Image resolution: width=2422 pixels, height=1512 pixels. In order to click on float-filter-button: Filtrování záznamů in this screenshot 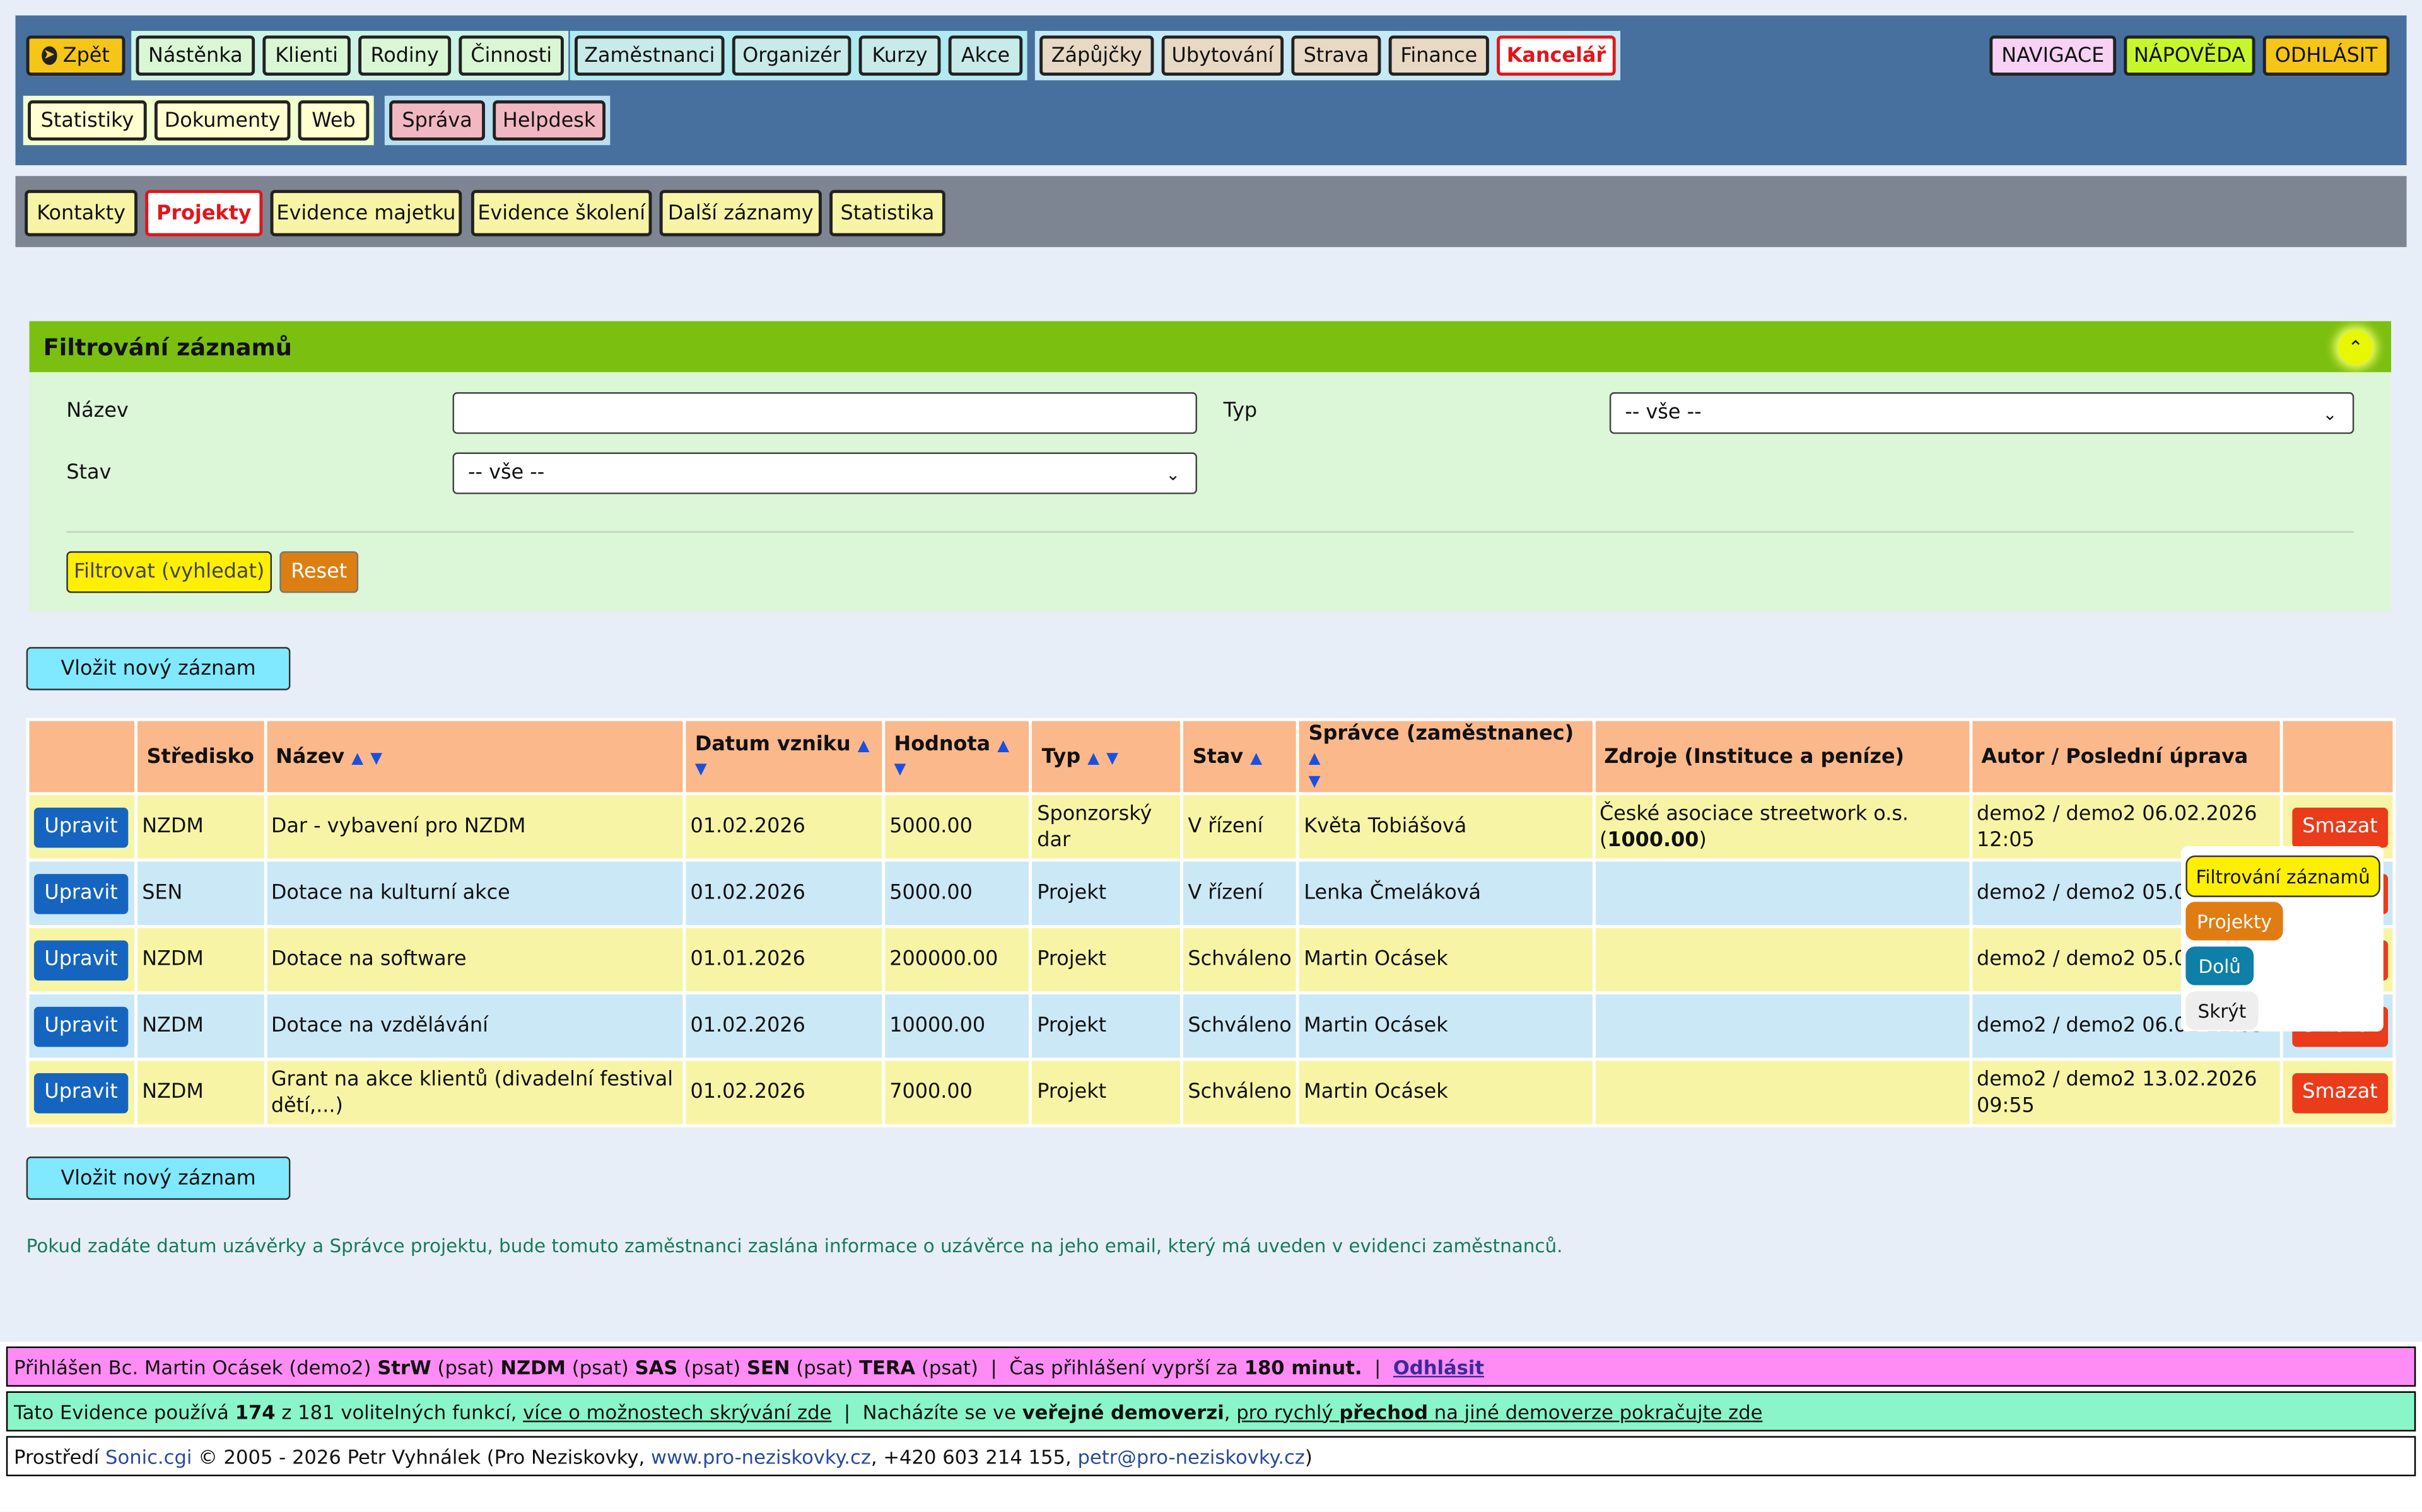, I will do `click(2282, 876)`.